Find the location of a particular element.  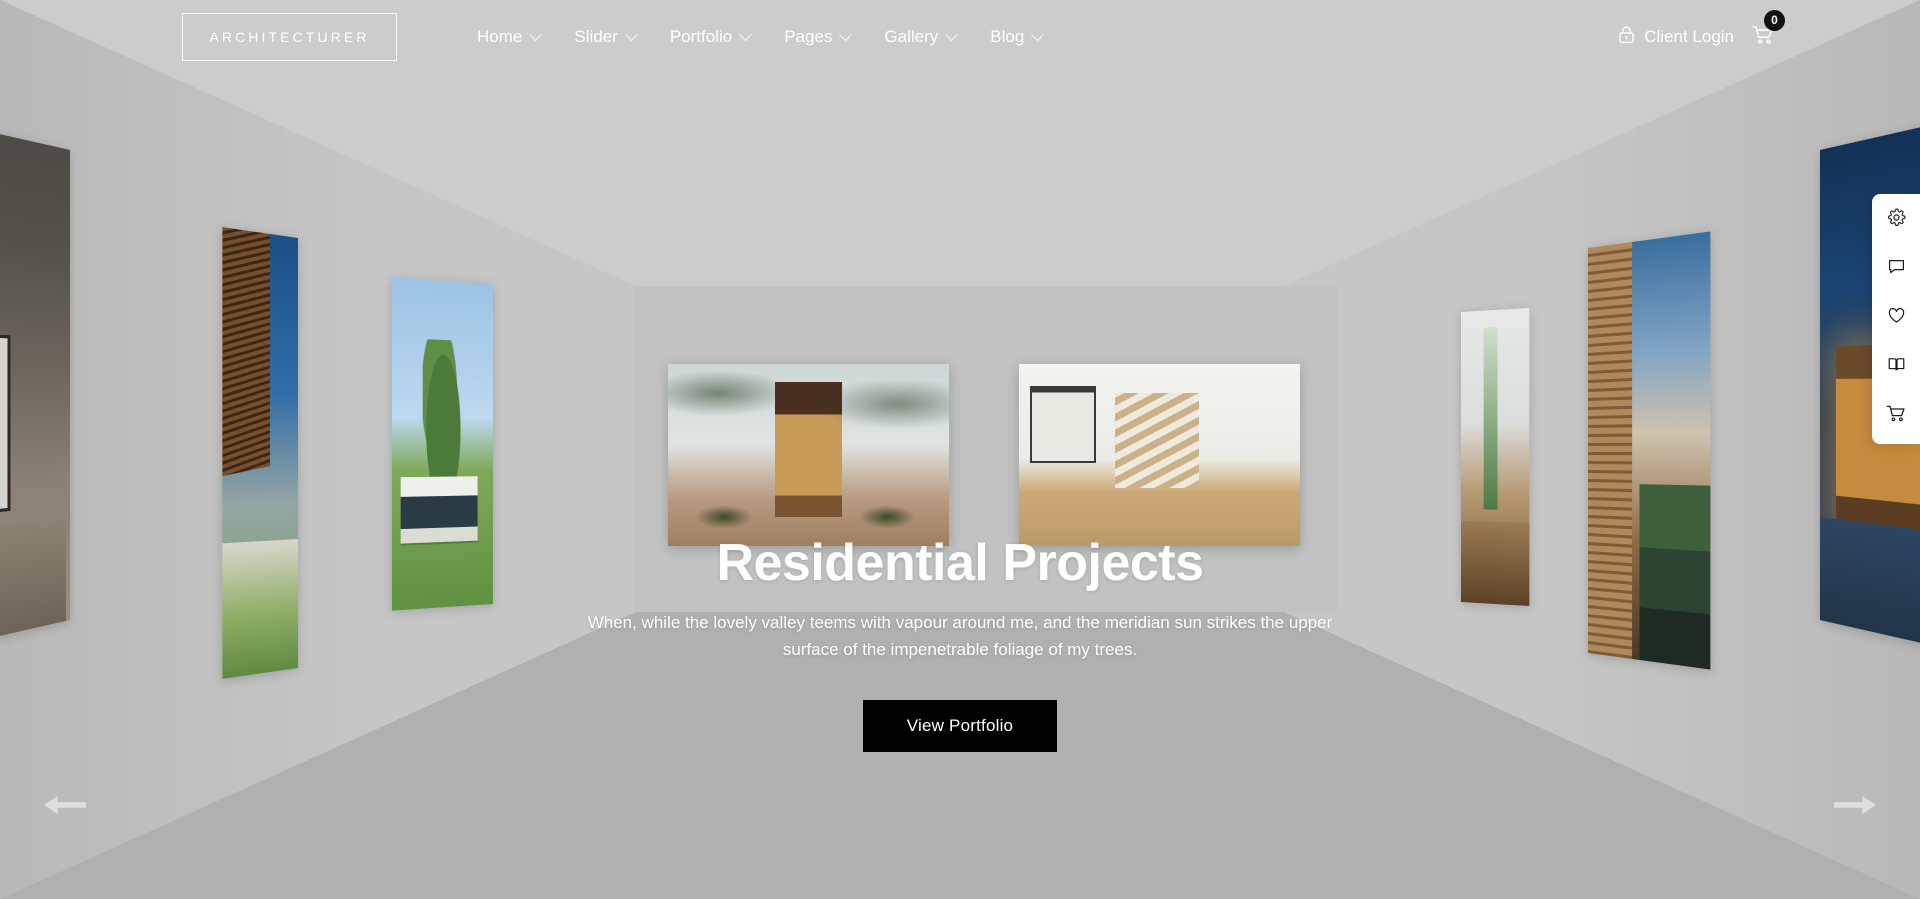

header-actions: Client Login 0 is located at coordinates (1701, 29).